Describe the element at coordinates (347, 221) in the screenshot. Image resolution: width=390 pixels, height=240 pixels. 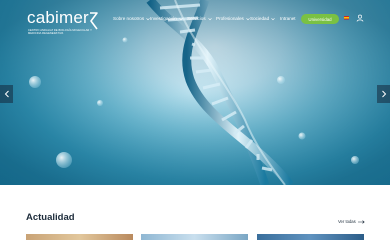
I see `see-all-label: Ver todas` at that location.